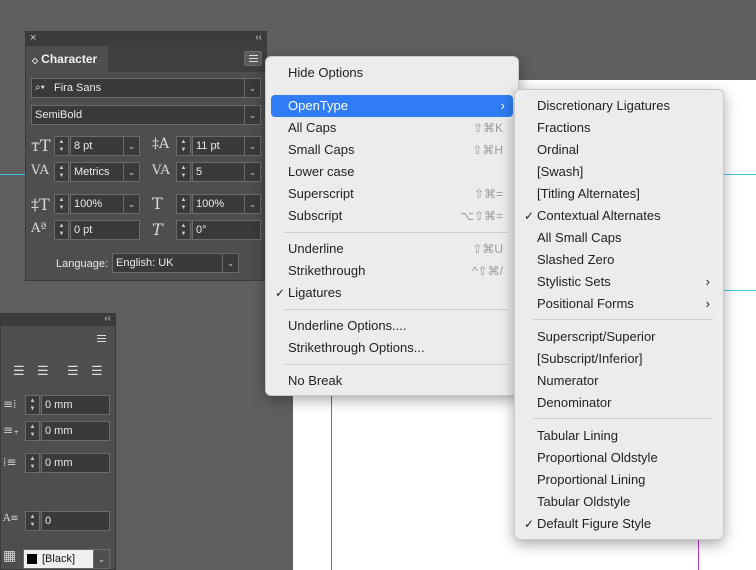 The width and height of the screenshot is (756, 570). I want to click on menu-item-positional-forms: Positional Forms ›, so click(619, 304).